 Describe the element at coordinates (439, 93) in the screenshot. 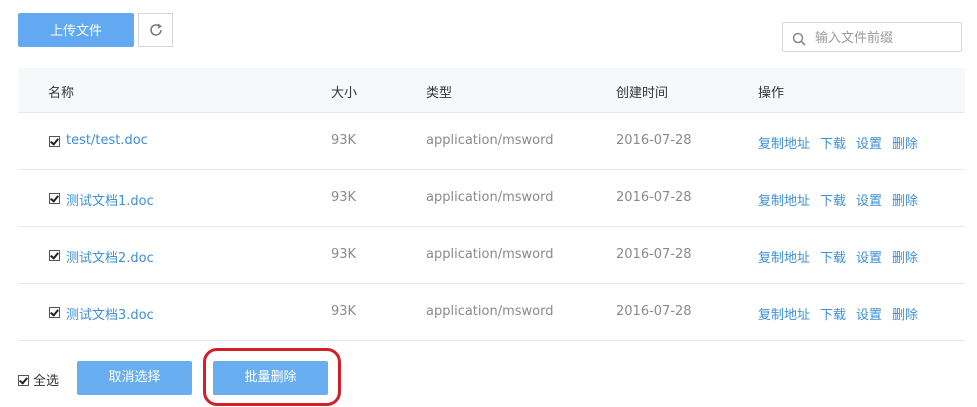

I see `header-type: 类型` at that location.